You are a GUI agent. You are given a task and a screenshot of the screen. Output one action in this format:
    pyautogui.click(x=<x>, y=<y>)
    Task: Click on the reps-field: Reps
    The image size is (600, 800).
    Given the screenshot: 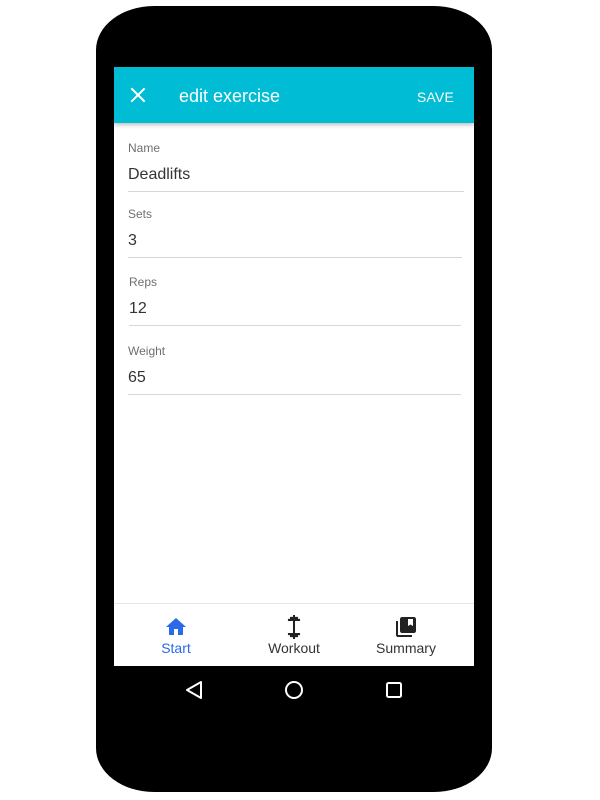 What is the action you would take?
    pyautogui.click(x=295, y=300)
    